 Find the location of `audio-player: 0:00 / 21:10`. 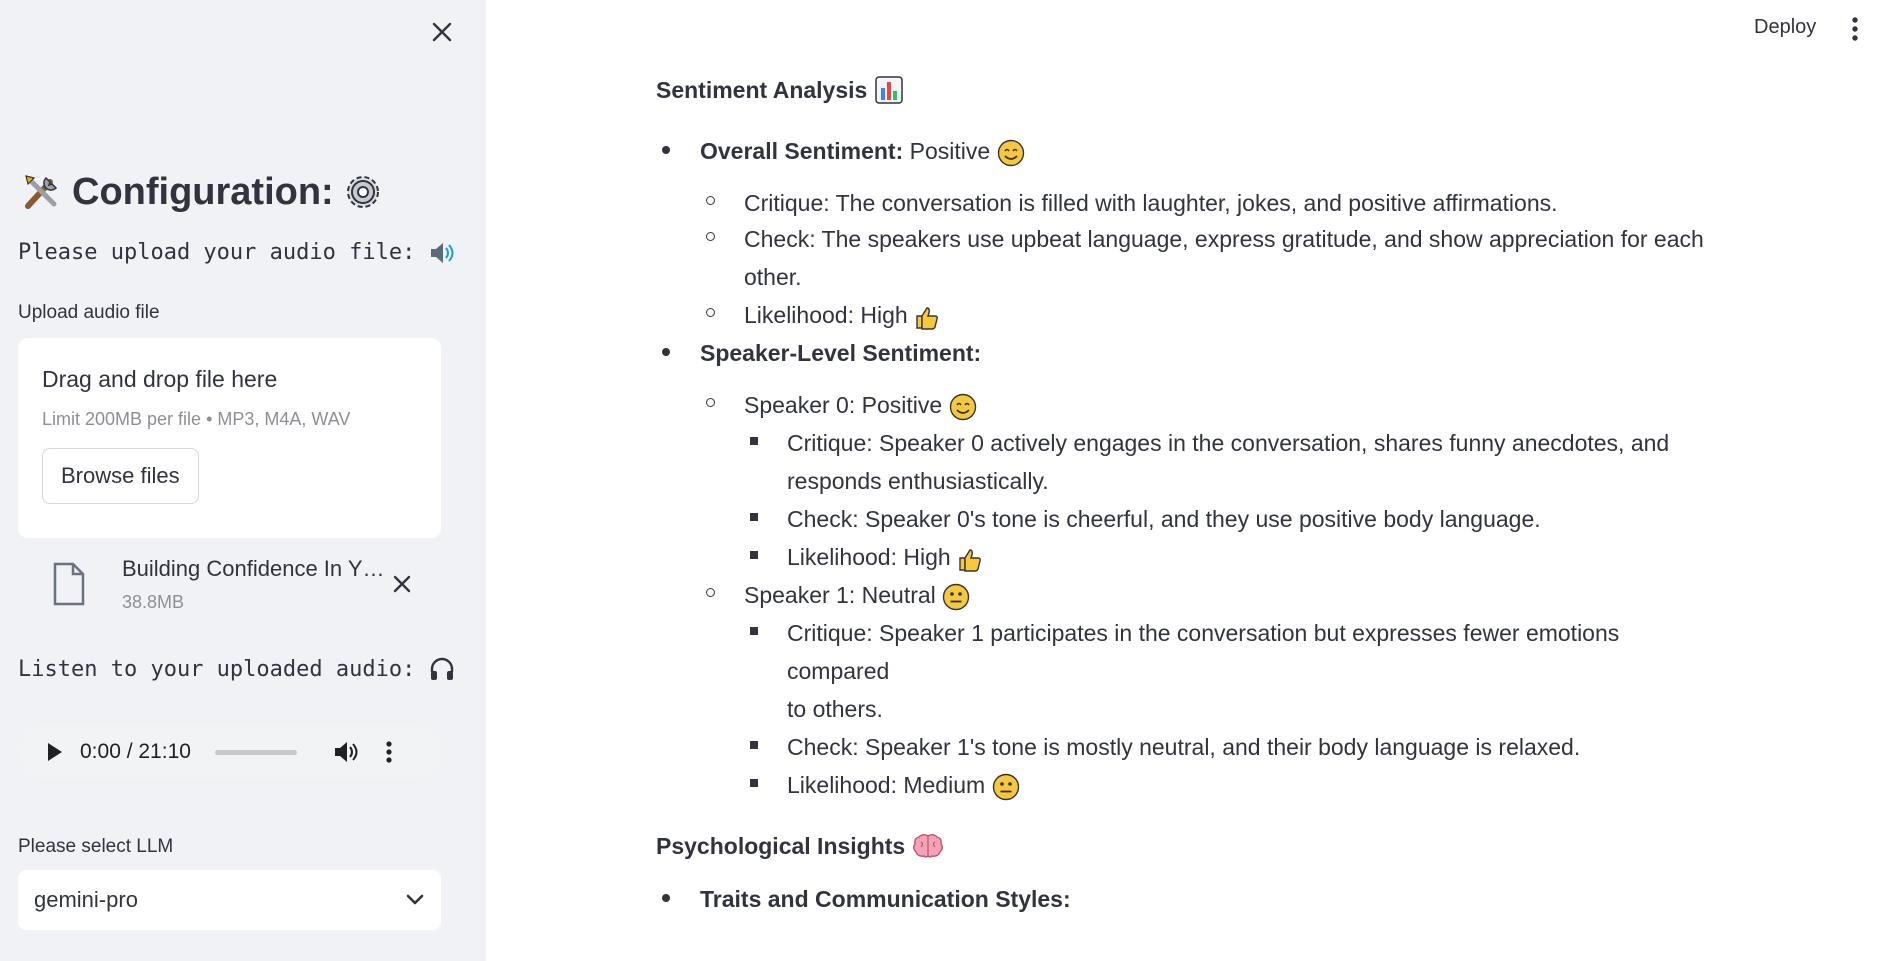

audio-player: 0:00 / 21:10 is located at coordinates (229, 752).